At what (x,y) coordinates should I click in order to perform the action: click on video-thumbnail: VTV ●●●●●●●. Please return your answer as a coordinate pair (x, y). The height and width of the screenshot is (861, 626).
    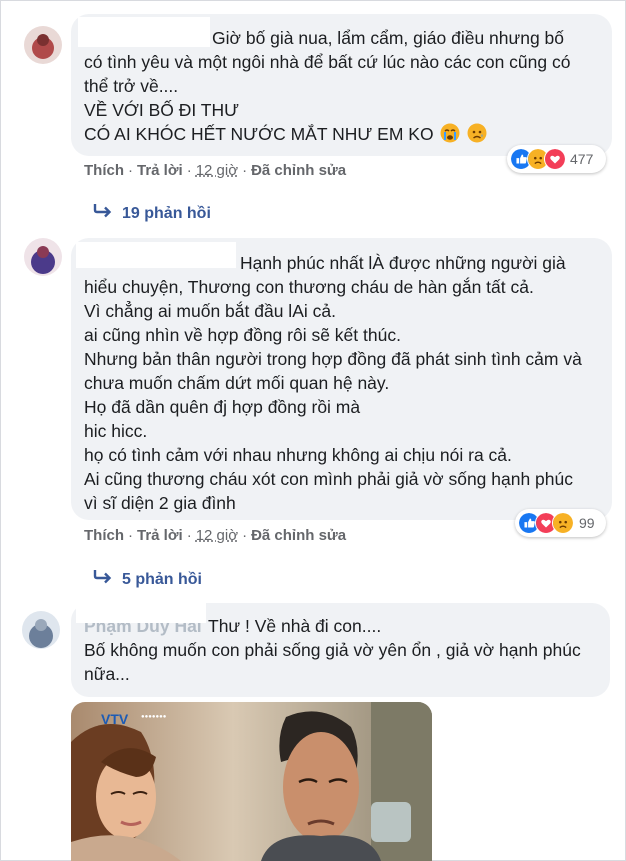
    Looking at the image, I should click on (251, 781).